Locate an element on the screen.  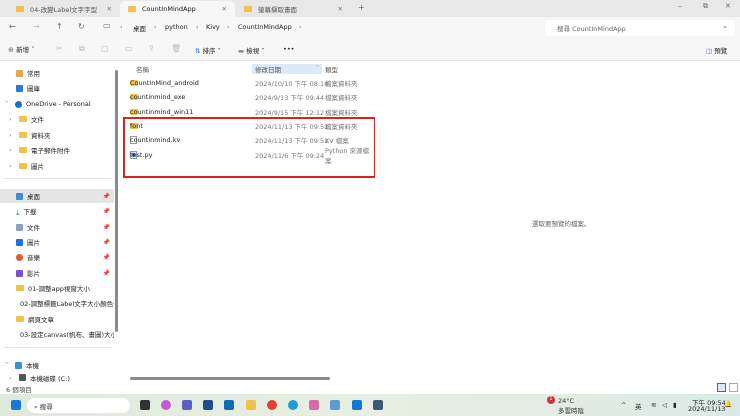
volume-icon: ◁ is located at coordinates (664, 405).